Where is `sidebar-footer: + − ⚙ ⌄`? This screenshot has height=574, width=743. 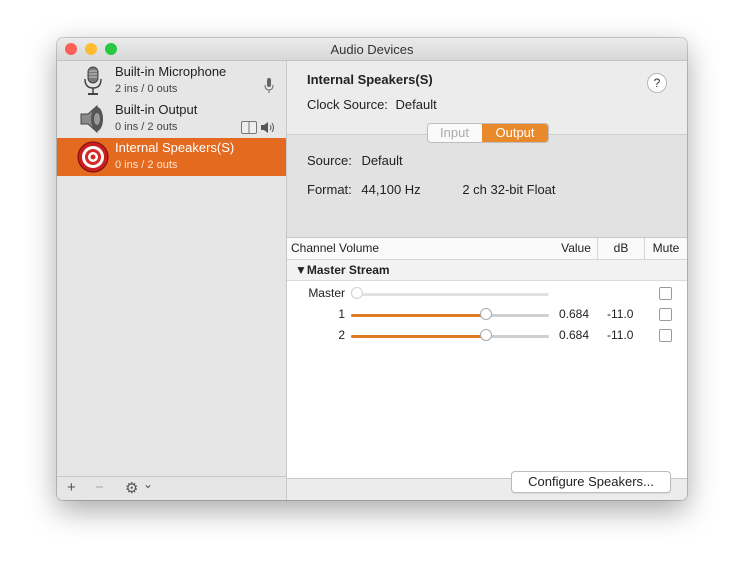 sidebar-footer: + − ⚙ ⌄ is located at coordinates (171, 488).